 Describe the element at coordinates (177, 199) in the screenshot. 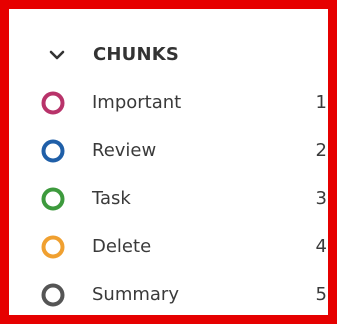

I see `list-item-task: Task 3` at that location.